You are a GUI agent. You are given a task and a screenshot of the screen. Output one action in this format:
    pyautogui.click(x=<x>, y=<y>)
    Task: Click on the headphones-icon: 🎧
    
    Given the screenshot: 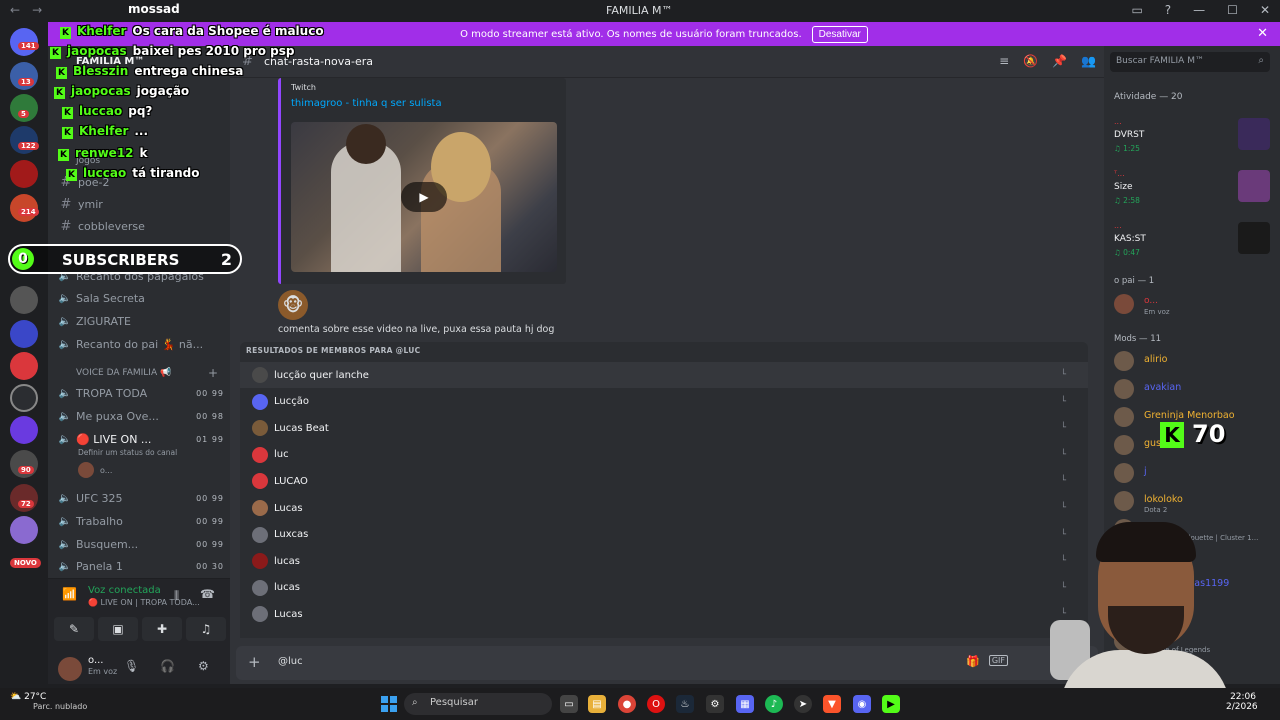 What is the action you would take?
    pyautogui.click(x=167, y=666)
    